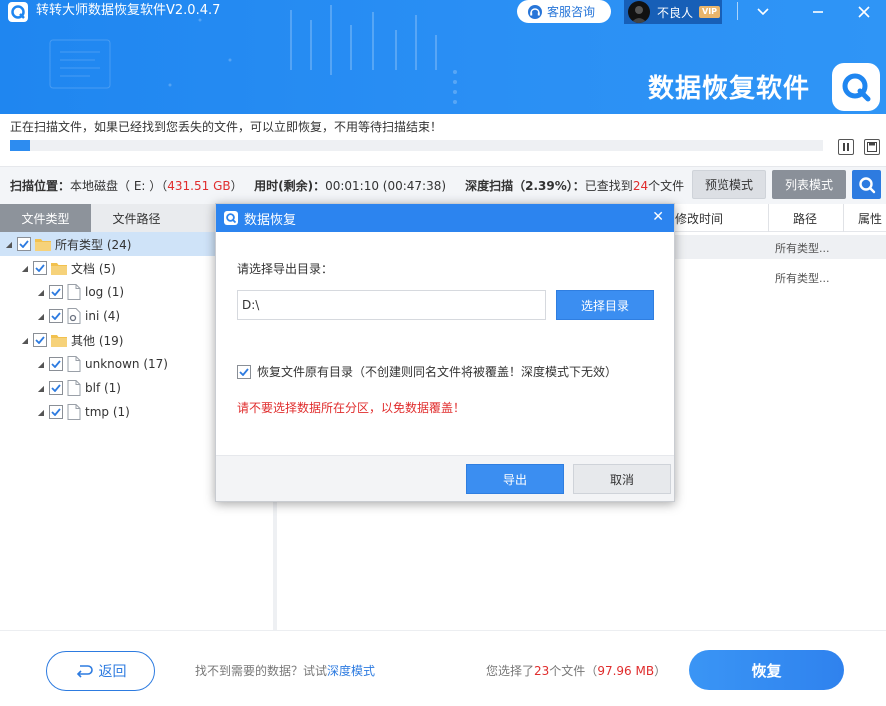 This screenshot has width=886, height=706. I want to click on hint-text: 找不到需要的数据？试试, so click(261, 671).